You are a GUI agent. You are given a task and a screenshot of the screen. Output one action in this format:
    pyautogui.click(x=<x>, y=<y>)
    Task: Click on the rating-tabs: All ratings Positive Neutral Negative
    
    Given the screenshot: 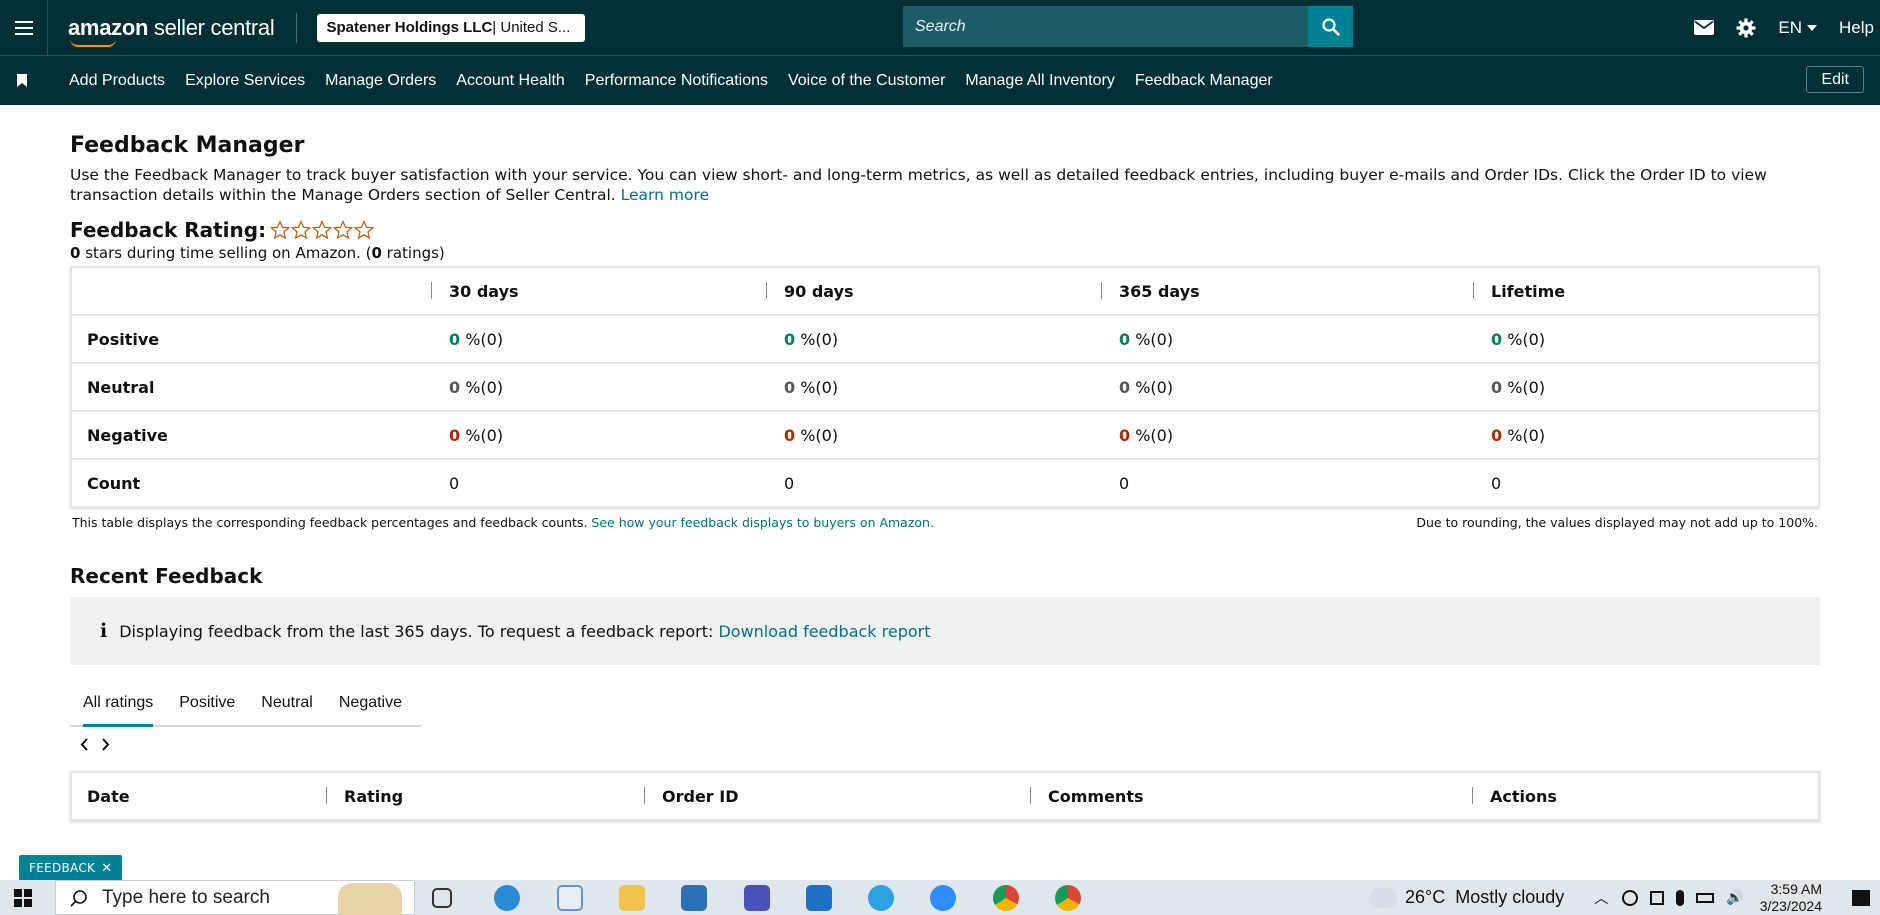 What is the action you would take?
    pyautogui.click(x=246, y=707)
    